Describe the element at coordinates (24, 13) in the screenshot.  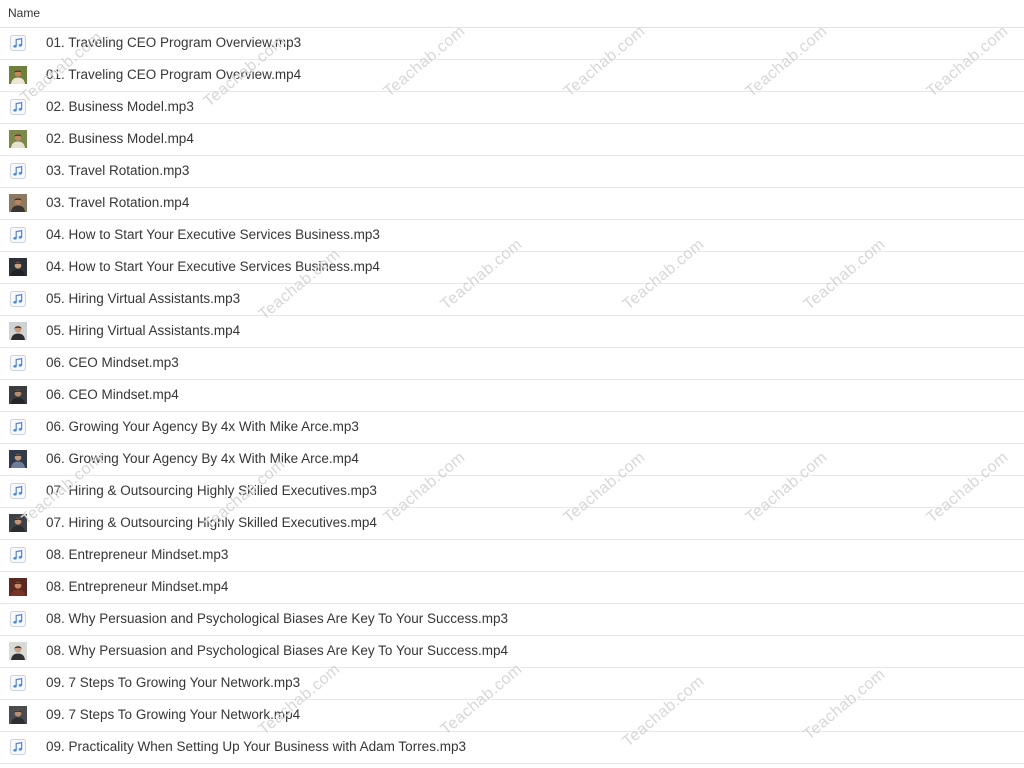
I see `name-column-header: Name` at that location.